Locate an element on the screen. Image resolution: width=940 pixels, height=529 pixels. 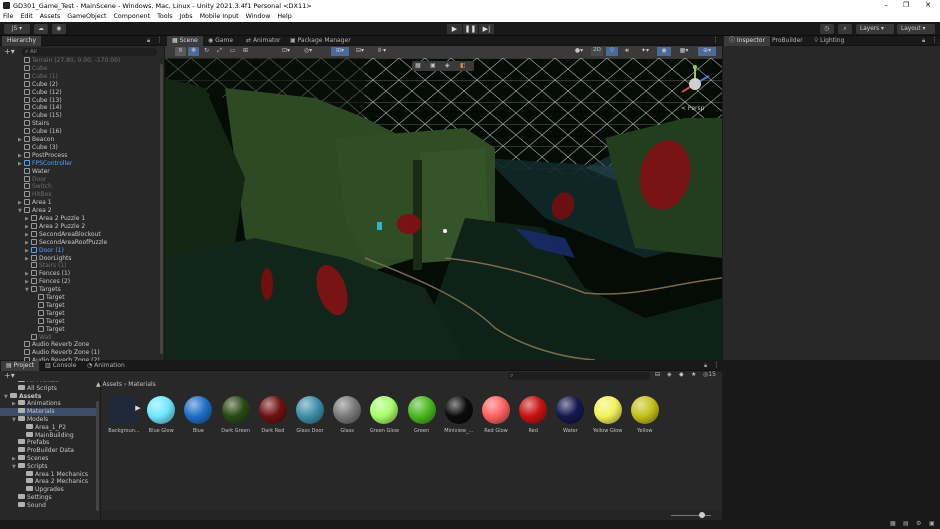
material-tile: Dark Red is located at coordinates (273, 415).